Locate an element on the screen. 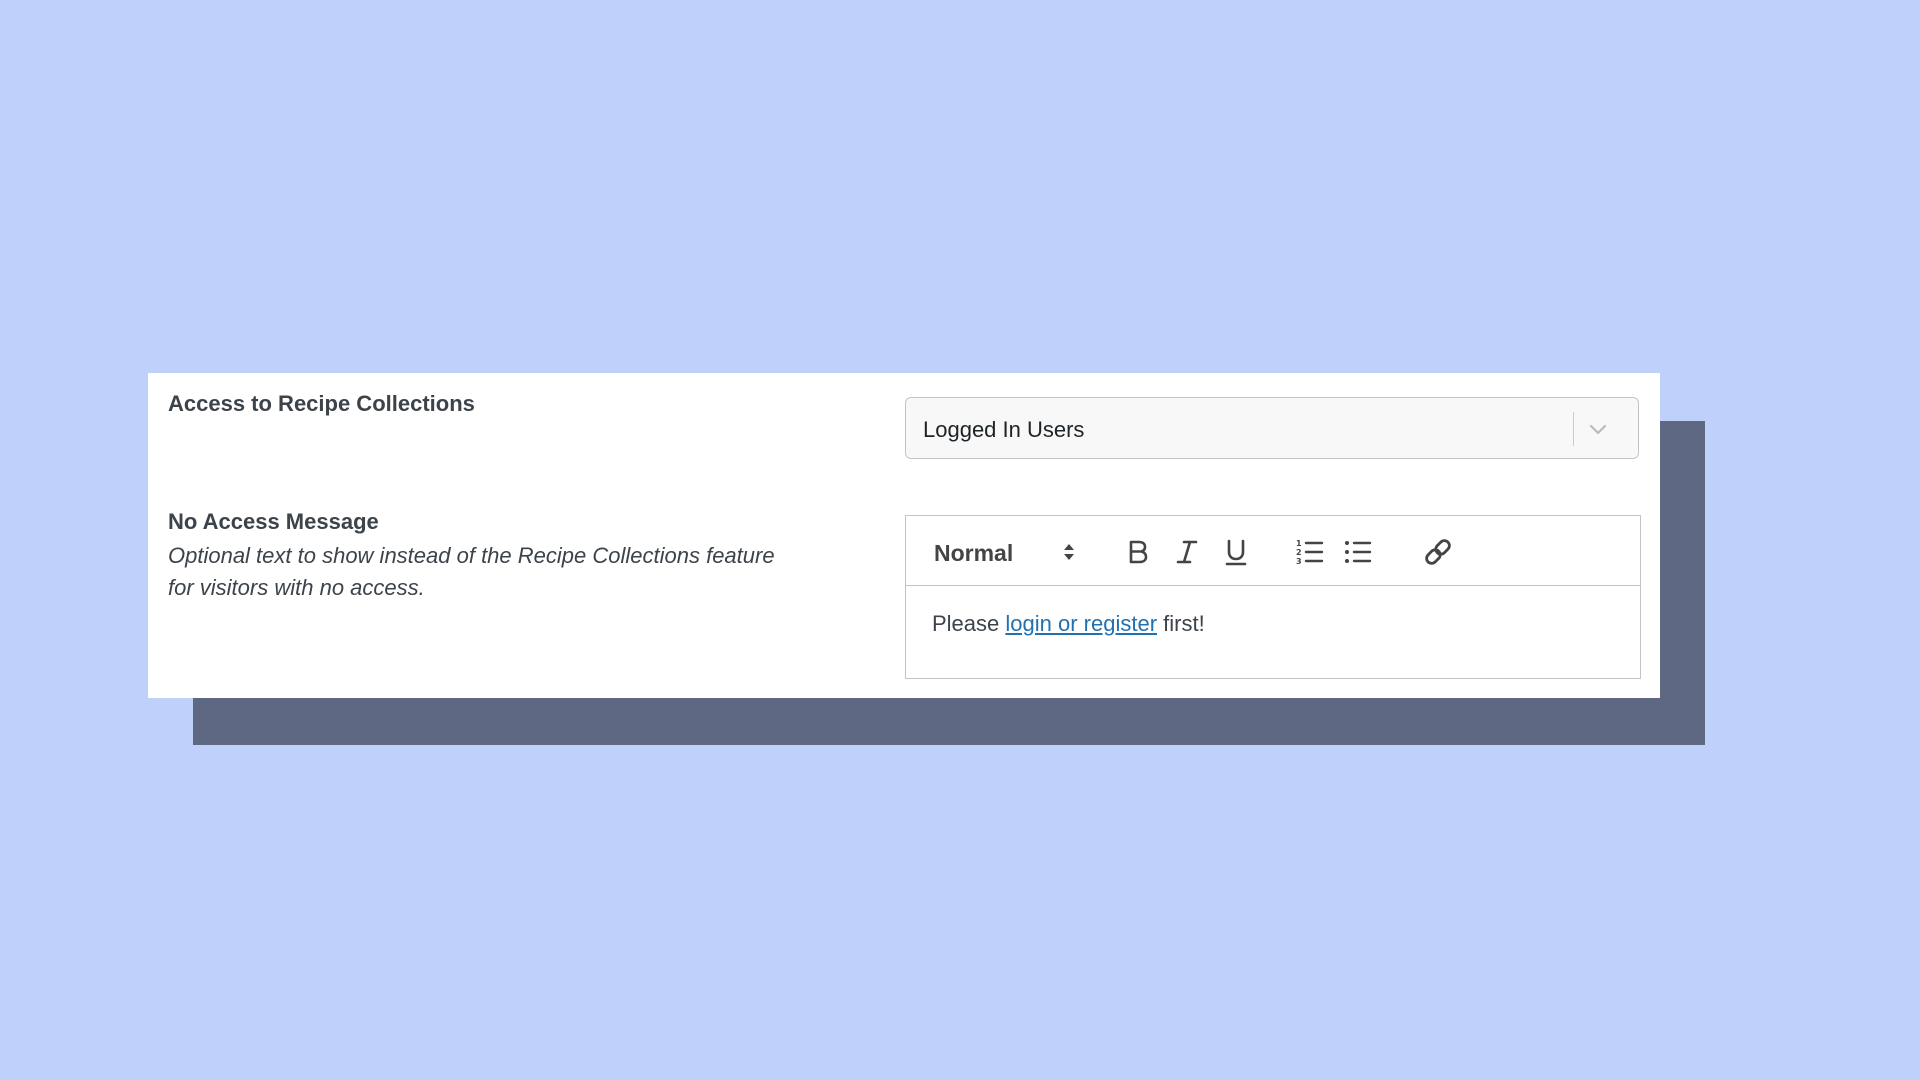 This screenshot has height=1080, width=1920. access-select: Logged In Users is located at coordinates (1272, 428).